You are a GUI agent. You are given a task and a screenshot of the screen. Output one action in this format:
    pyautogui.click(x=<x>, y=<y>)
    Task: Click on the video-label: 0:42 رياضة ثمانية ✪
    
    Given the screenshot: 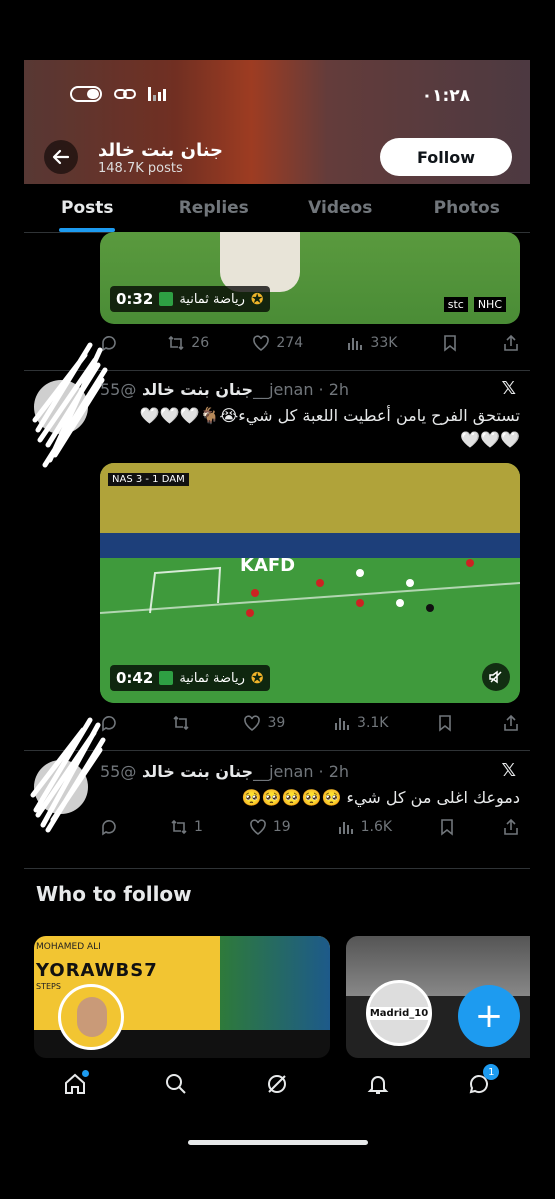 What is the action you would take?
    pyautogui.click(x=190, y=678)
    